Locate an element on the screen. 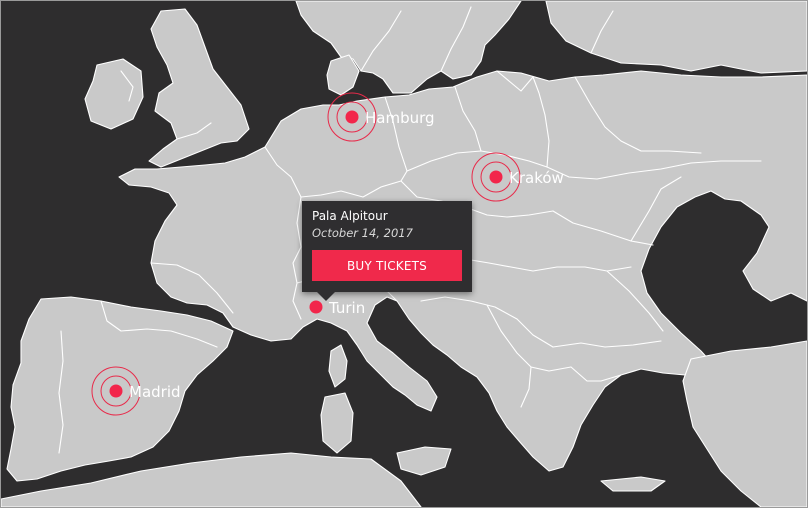 The width and height of the screenshot is (808, 508). land-great-britain is located at coordinates (199, 88).